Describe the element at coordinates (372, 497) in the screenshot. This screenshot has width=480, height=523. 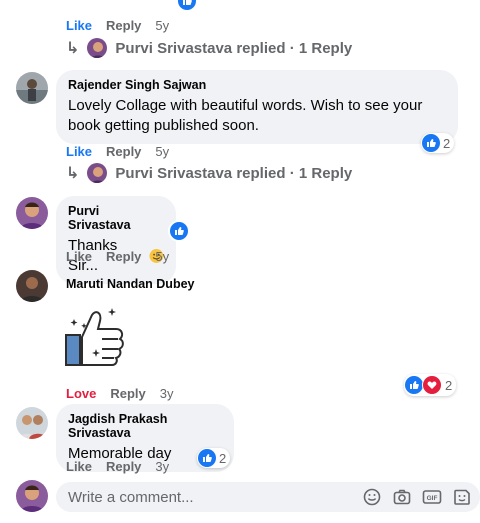
I see `emoji-icon` at that location.